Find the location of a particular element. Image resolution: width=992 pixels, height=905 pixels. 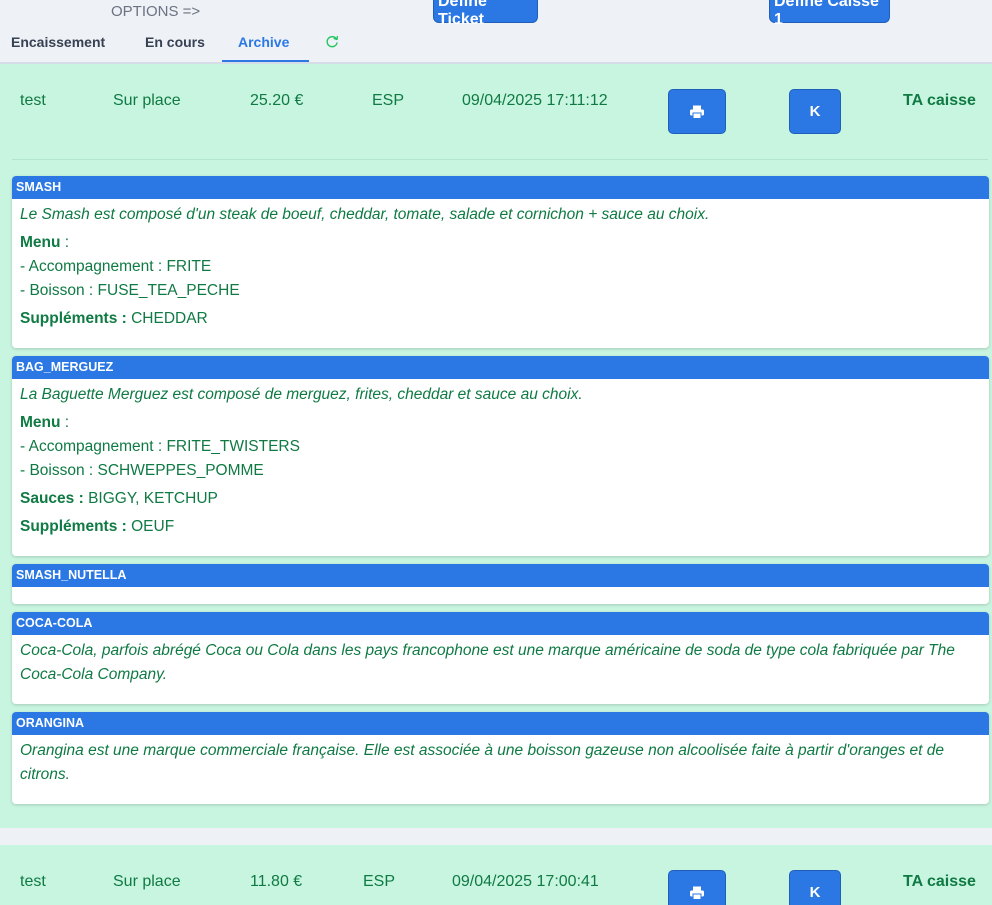

sauces-value: BIGGY, KETCHUP is located at coordinates (150, 498).